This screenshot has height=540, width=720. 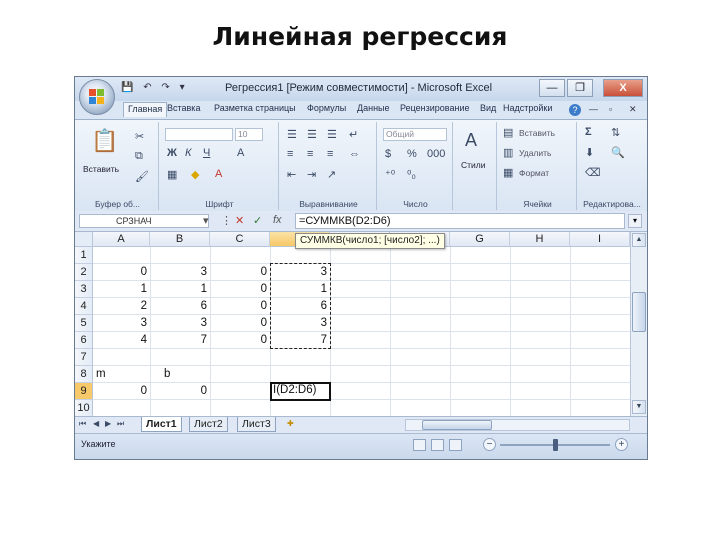 What do you see at coordinates (240, 272) in the screenshot?
I see `cell-c2: 0` at bounding box center [240, 272].